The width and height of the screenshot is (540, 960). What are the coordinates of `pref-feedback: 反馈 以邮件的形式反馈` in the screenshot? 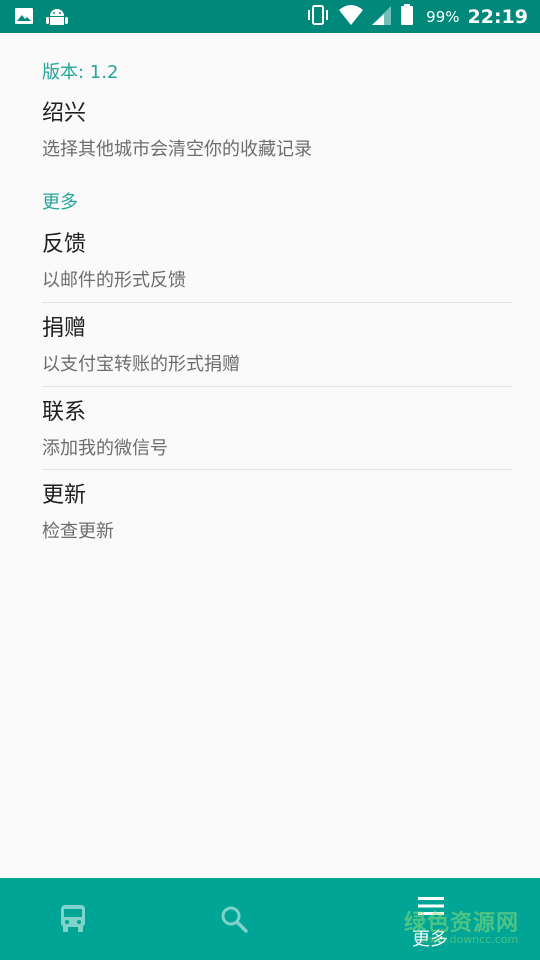 It's located at (277, 259).